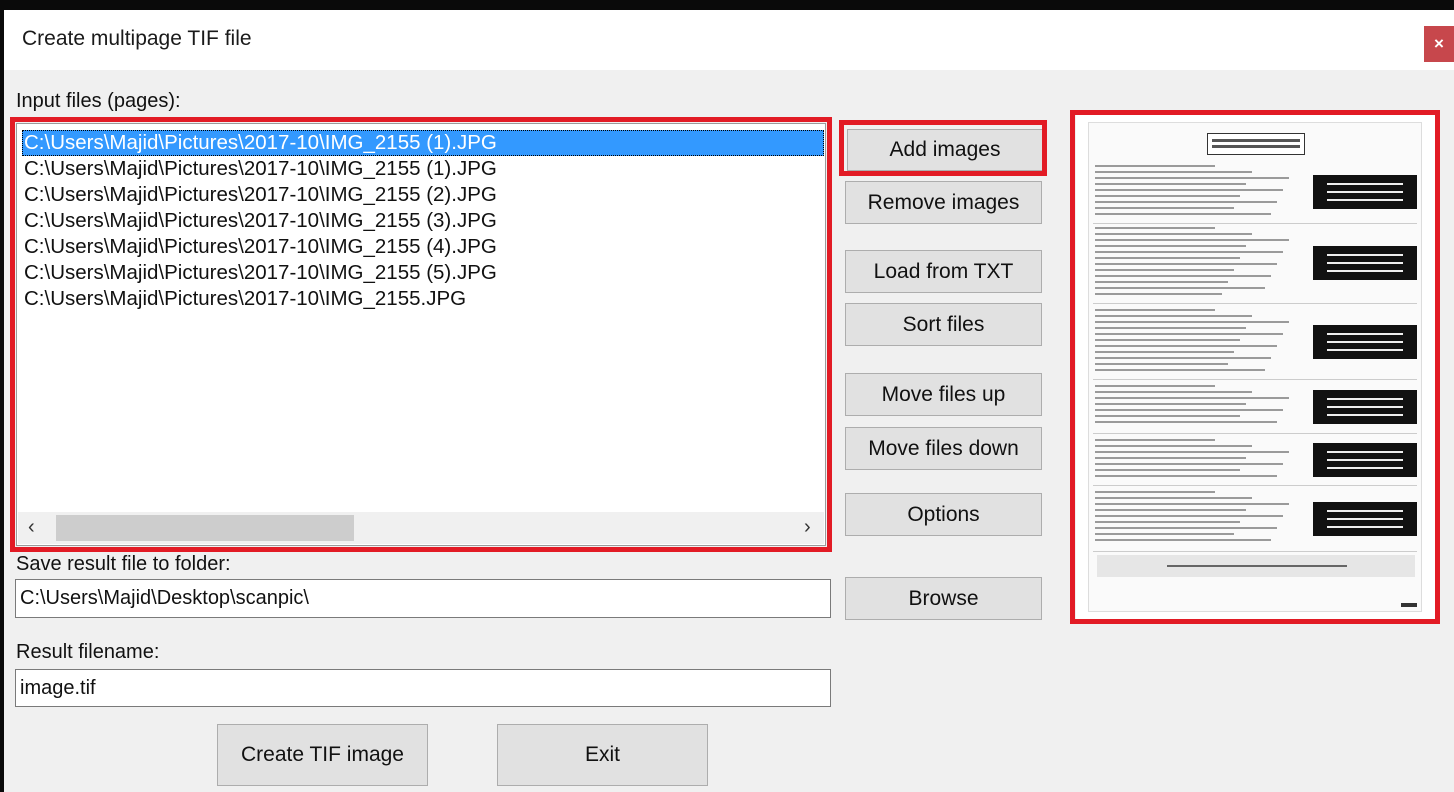 This screenshot has height=792, width=1454. Describe the element at coordinates (98, 101) in the screenshot. I see `input-files-label: Input files (pages):` at that location.